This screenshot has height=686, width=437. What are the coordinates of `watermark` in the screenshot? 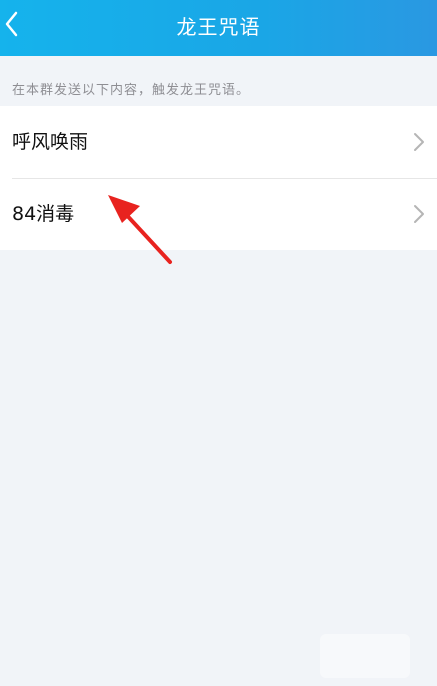 It's located at (365, 656).